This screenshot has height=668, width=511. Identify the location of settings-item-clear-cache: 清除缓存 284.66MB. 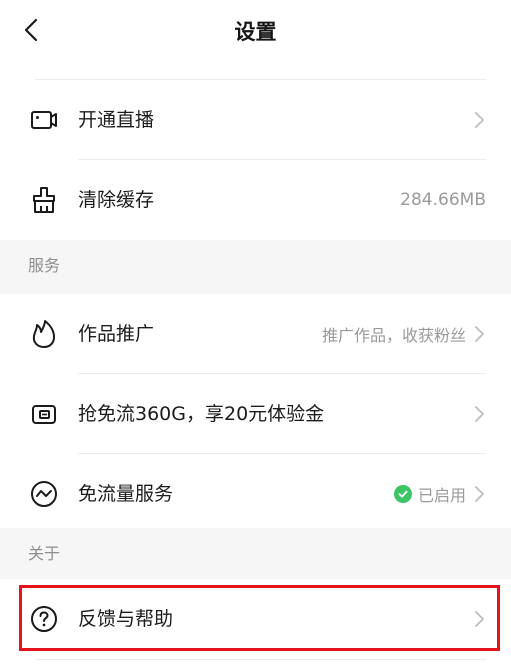
(255, 200).